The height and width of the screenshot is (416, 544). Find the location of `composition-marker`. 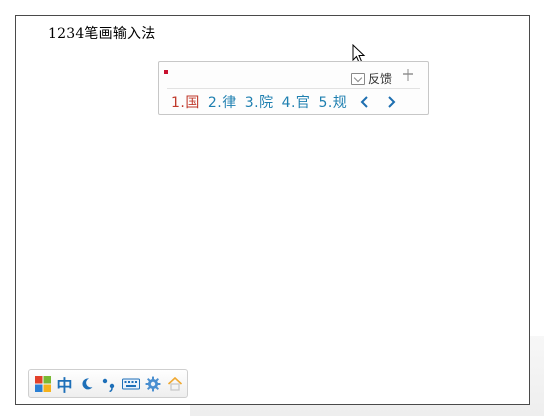

composition-marker is located at coordinates (166, 72).